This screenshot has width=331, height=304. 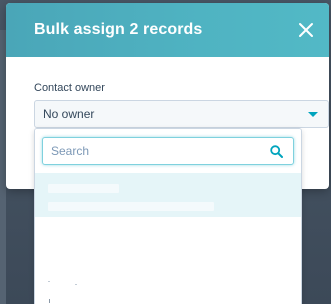 I want to click on contact-owner-select: No owner, so click(x=181, y=114).